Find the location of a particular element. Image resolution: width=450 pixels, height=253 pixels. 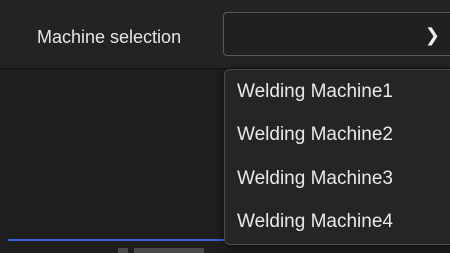

tab-label-text is located at coordinates (169, 250).